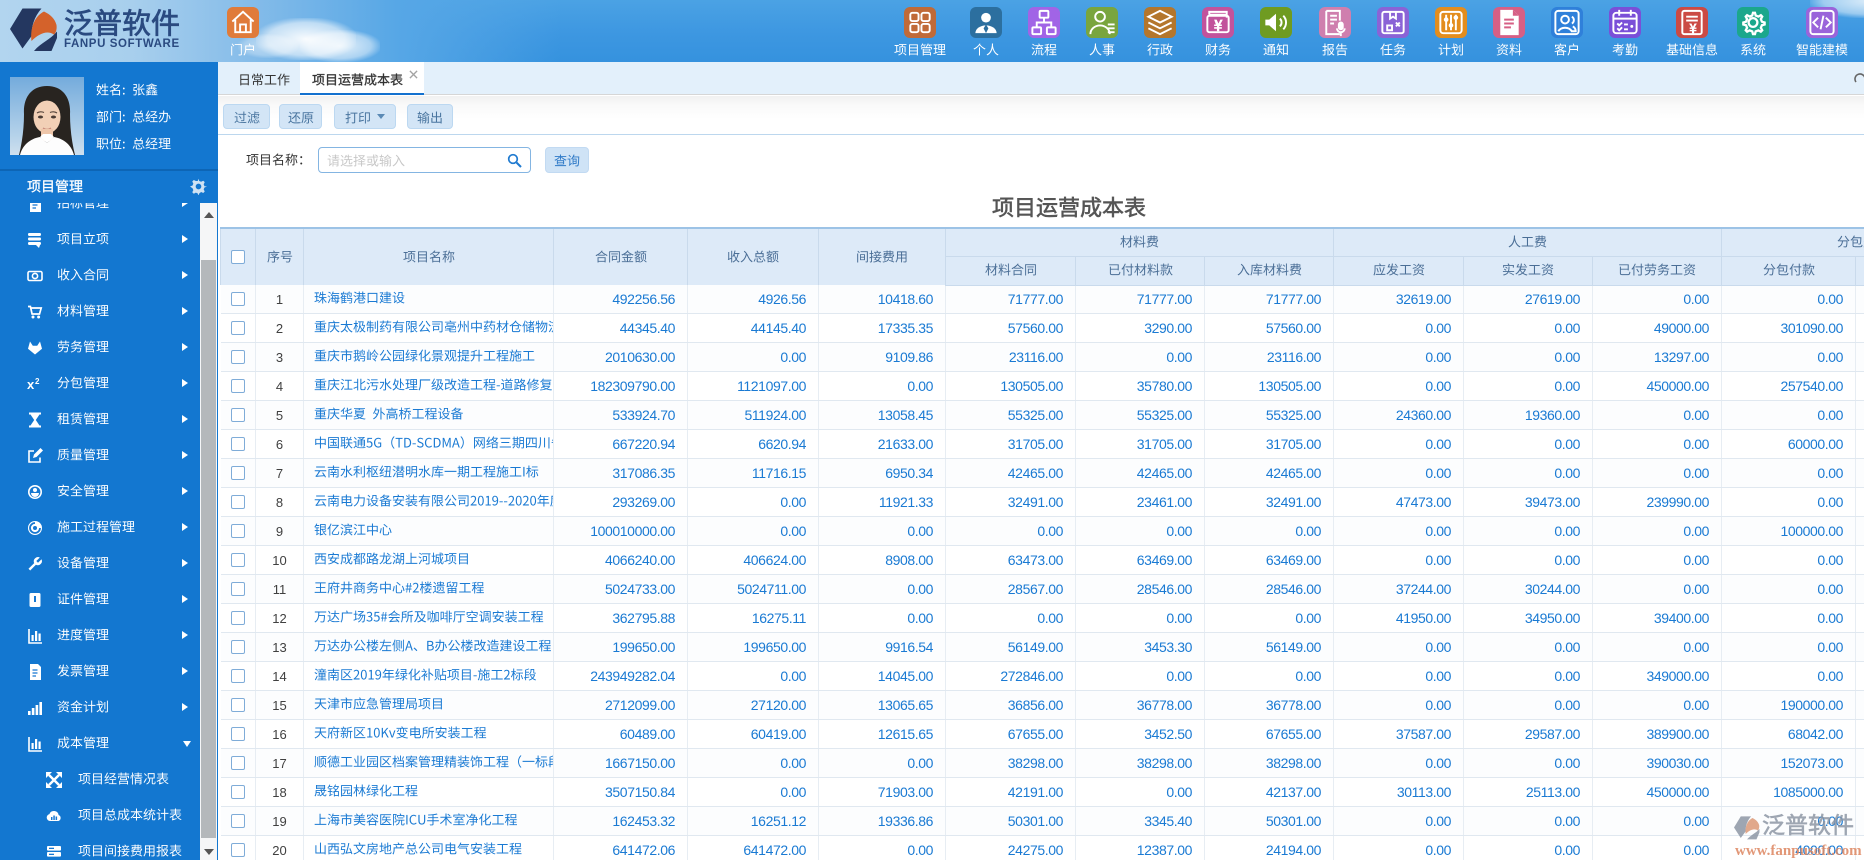 Image resolution: width=1864 pixels, height=860 pixels. I want to click on svg-text: 2, so click(37, 381).